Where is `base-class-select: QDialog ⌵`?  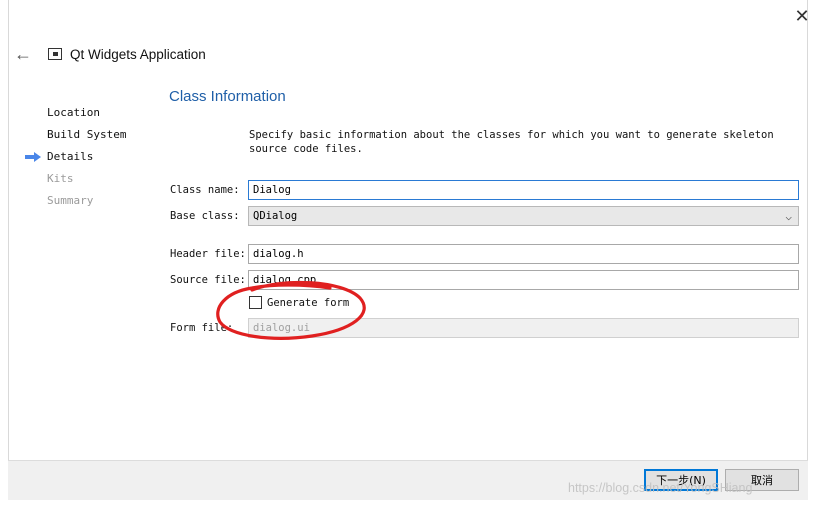 base-class-select: QDialog ⌵ is located at coordinates (523, 216).